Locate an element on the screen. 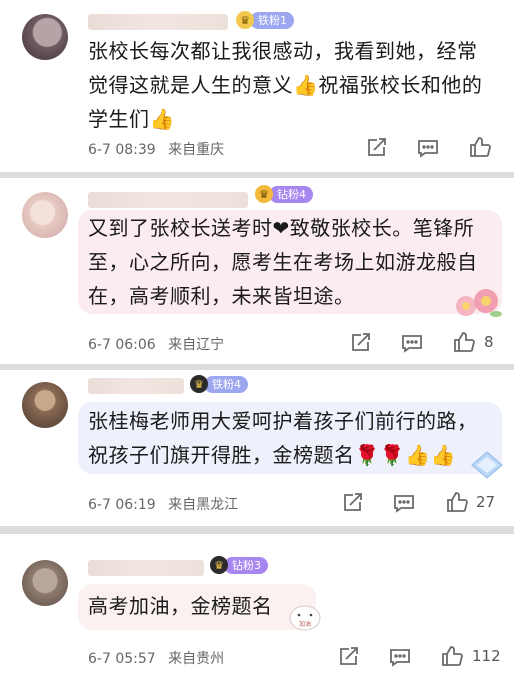 The image size is (514, 683). fan-badge: ♛ 钻粉3 is located at coordinates (239, 565).